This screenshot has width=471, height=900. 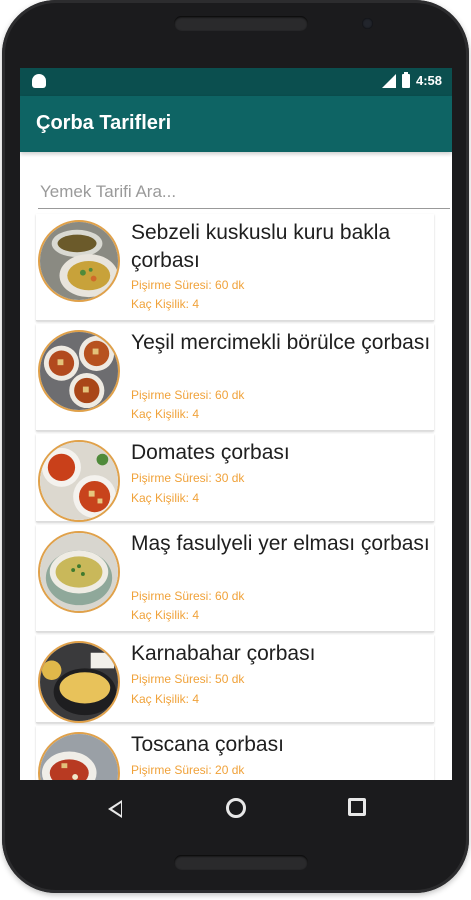 I want to click on recipe-title: Maş fasulyeli yer elması çorbası, so click(x=280, y=543).